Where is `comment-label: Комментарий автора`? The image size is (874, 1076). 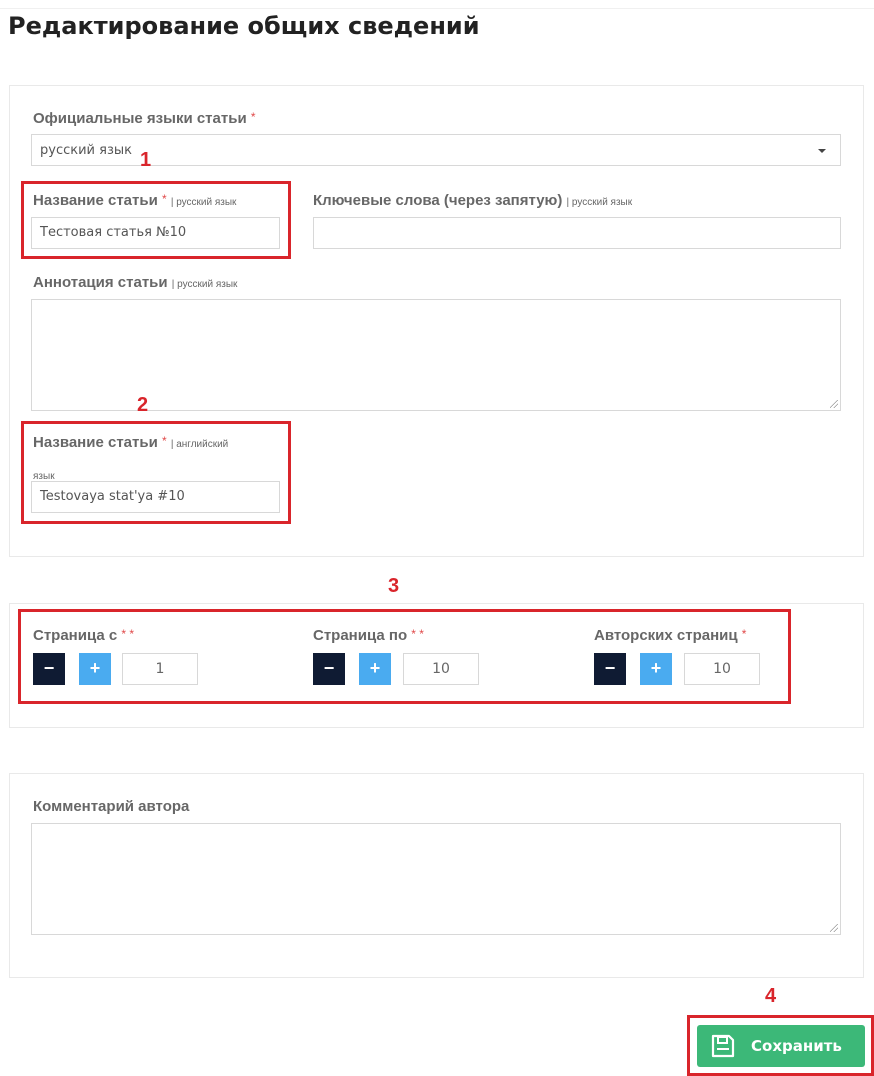 comment-label: Комментарий автора is located at coordinates (111, 806).